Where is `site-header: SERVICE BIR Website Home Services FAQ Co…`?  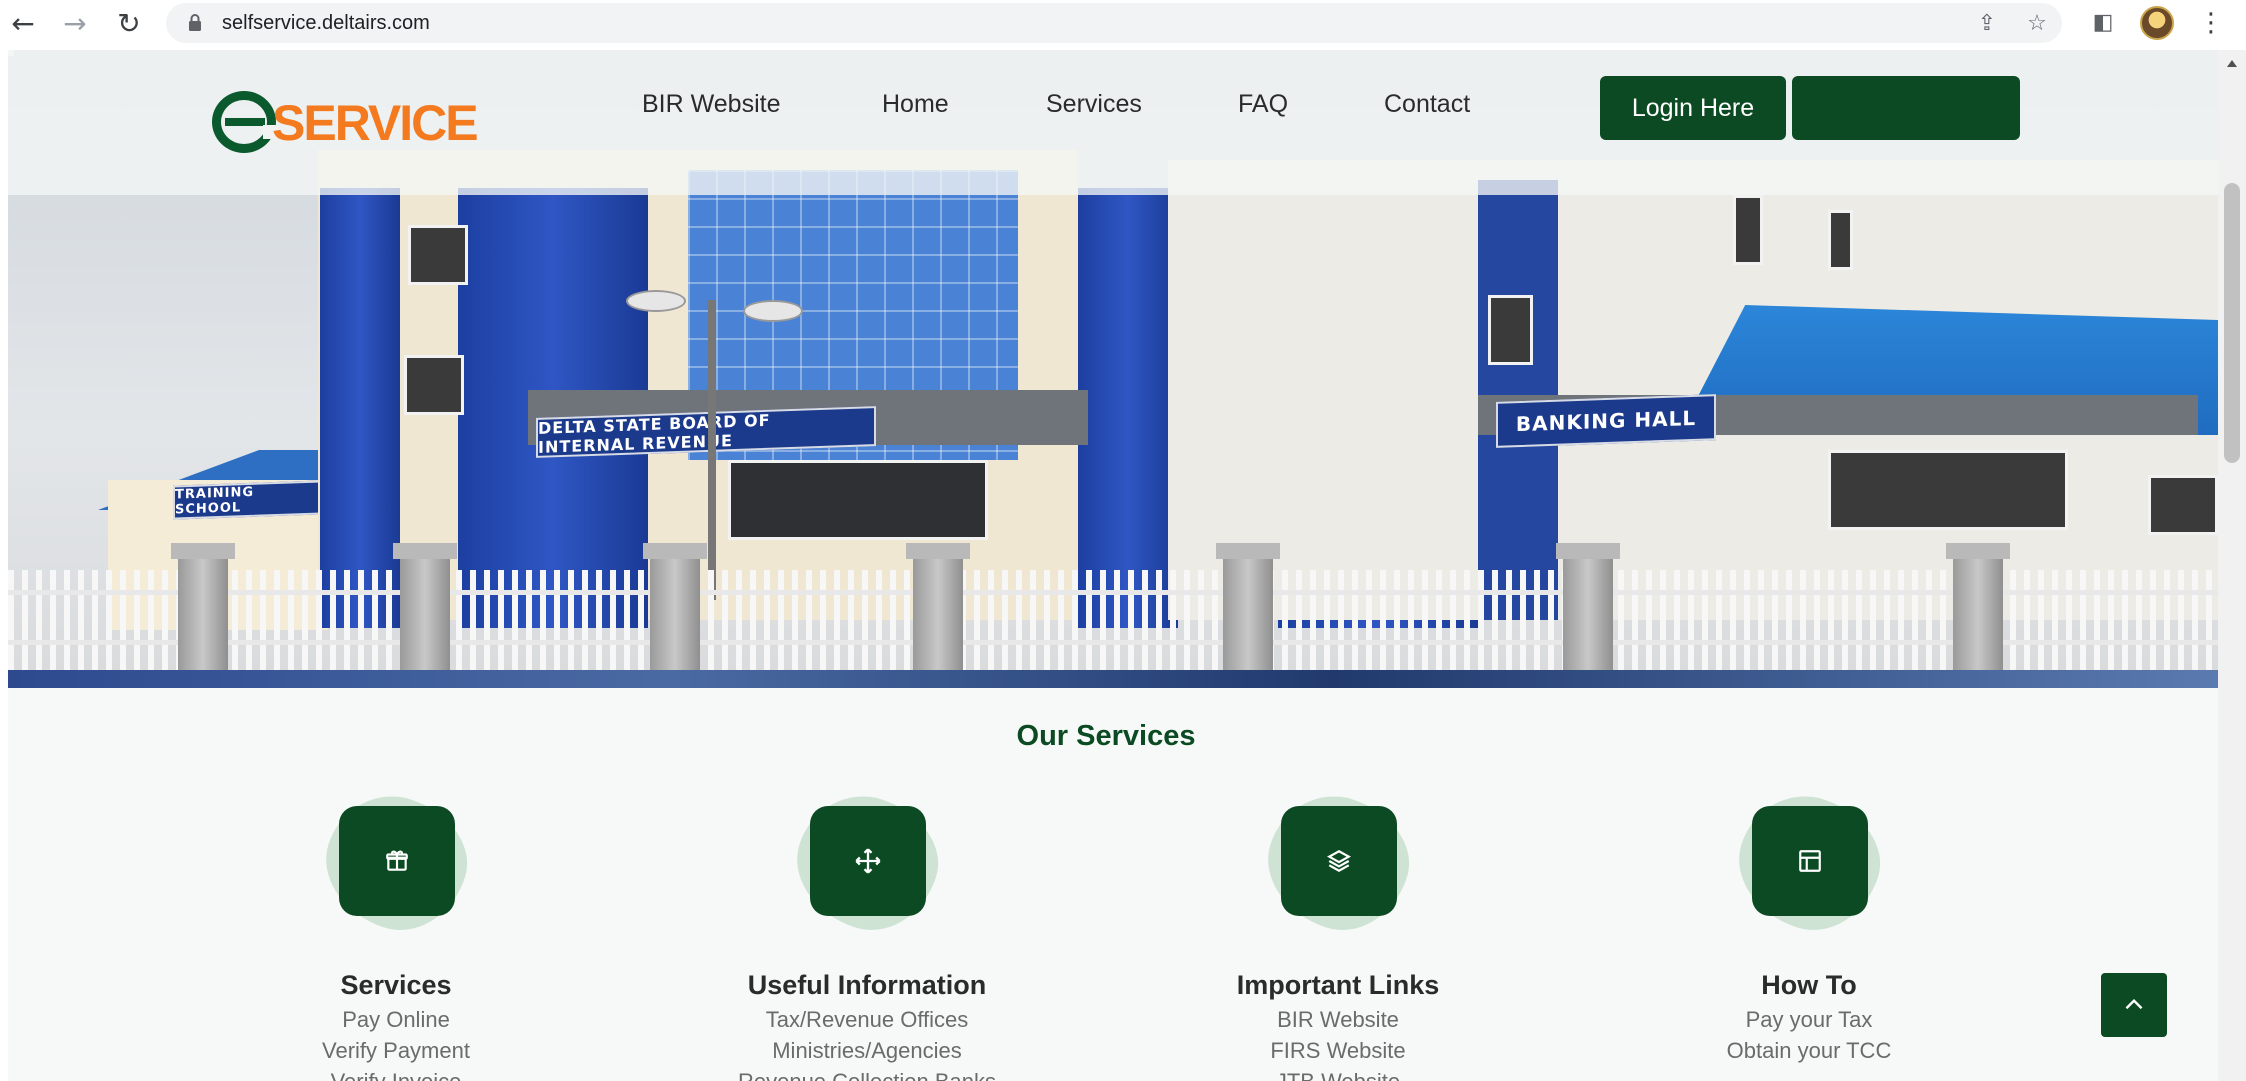
site-header: SERVICE BIR Website Home Services FAQ Co… is located at coordinates (1113, 122).